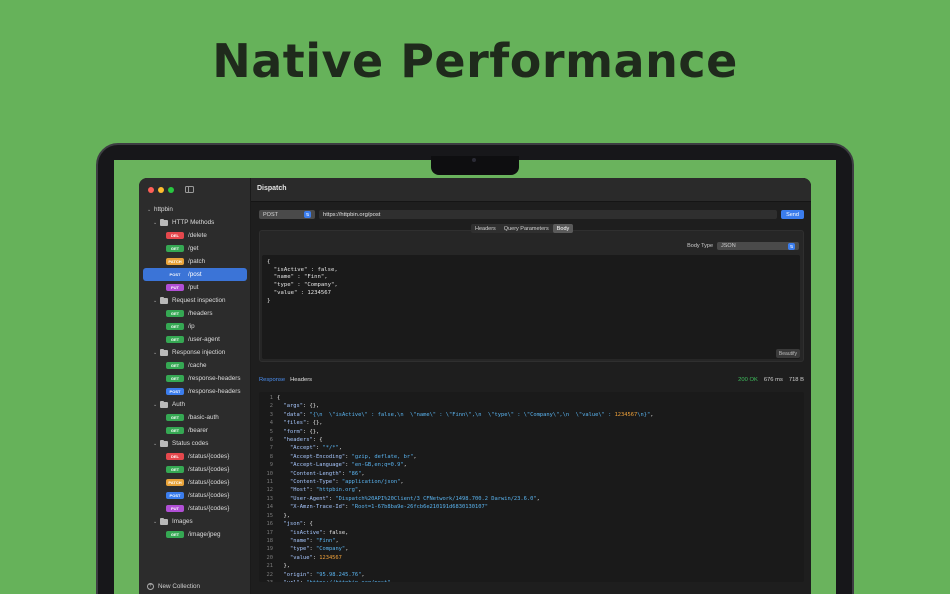  Describe the element at coordinates (270, 214) in the screenshot. I see `method-value: POST` at that location.